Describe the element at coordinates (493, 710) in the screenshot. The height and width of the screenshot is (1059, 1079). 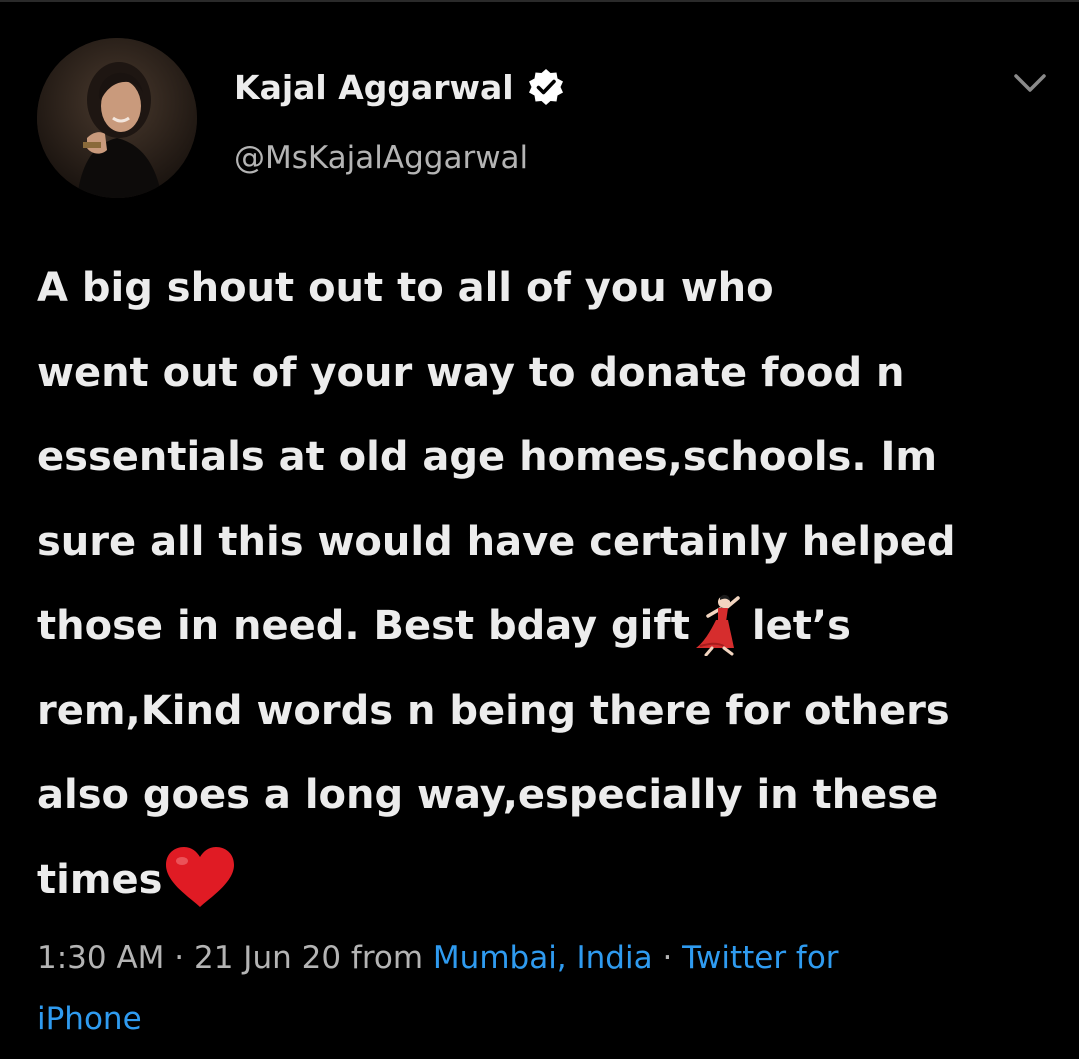
I see `tweet-line: rem,Kind words n being there for others` at that location.